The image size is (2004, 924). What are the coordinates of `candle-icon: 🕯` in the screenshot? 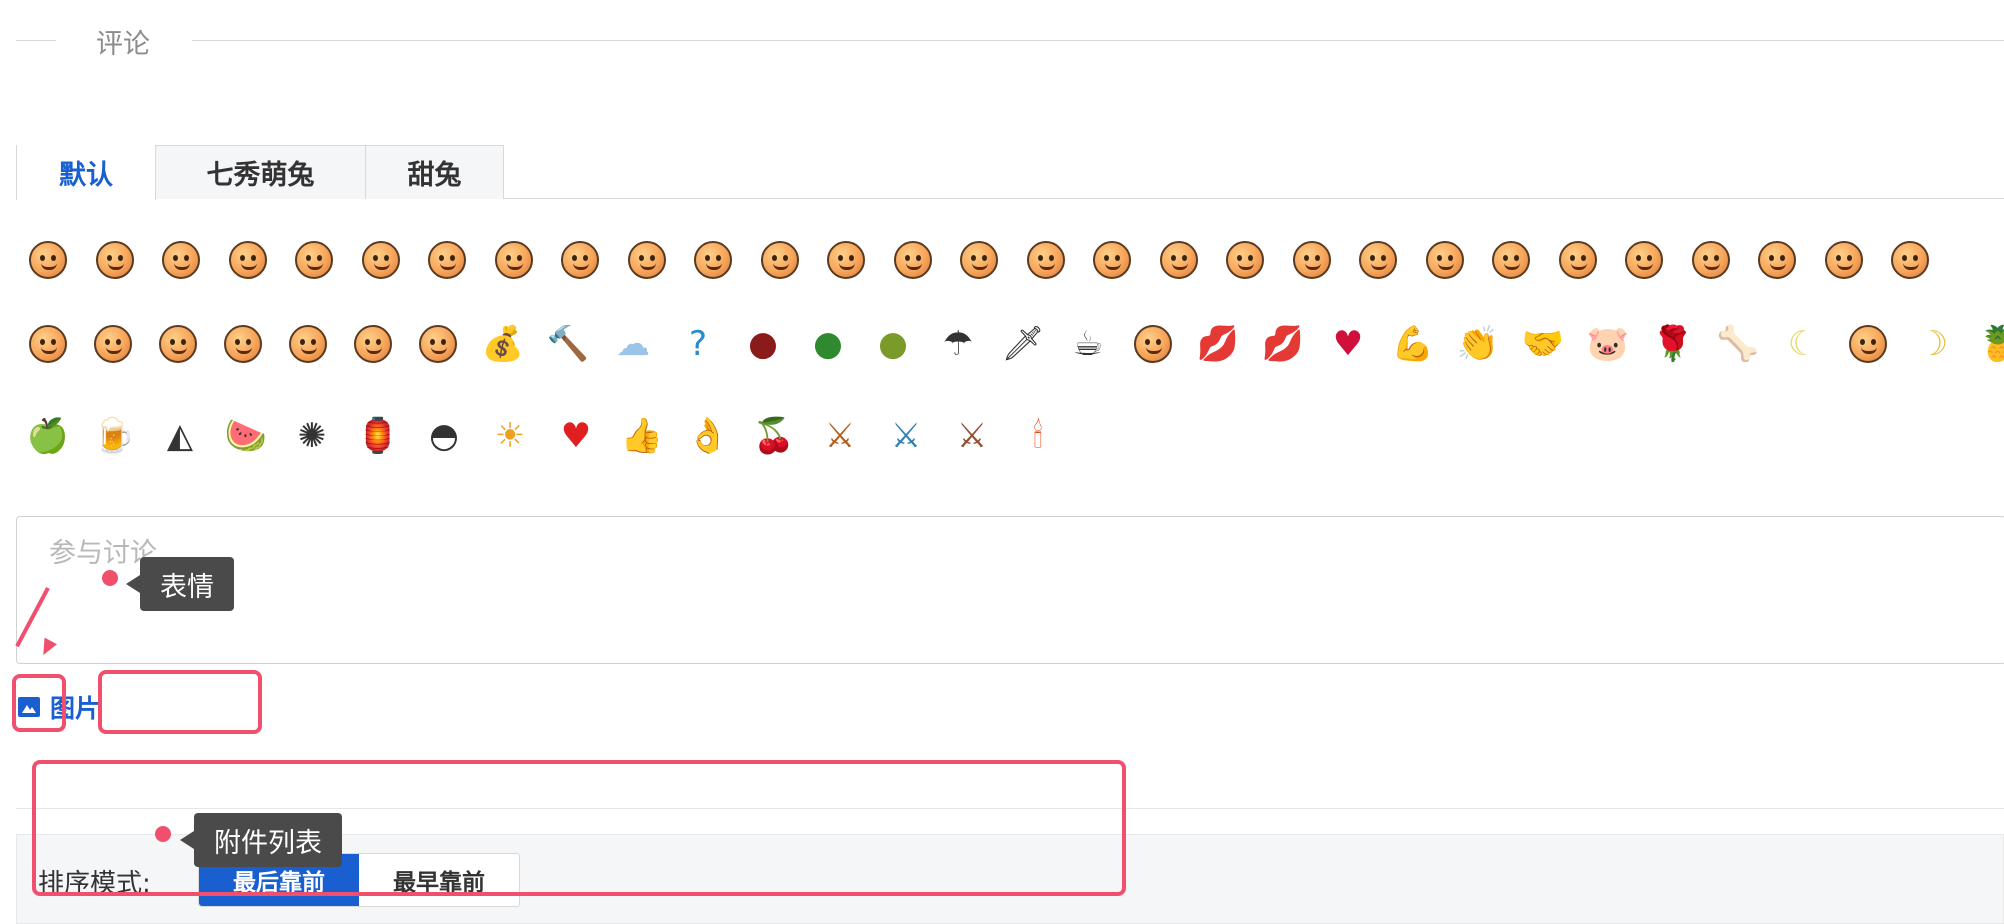 It's located at (1038, 436).